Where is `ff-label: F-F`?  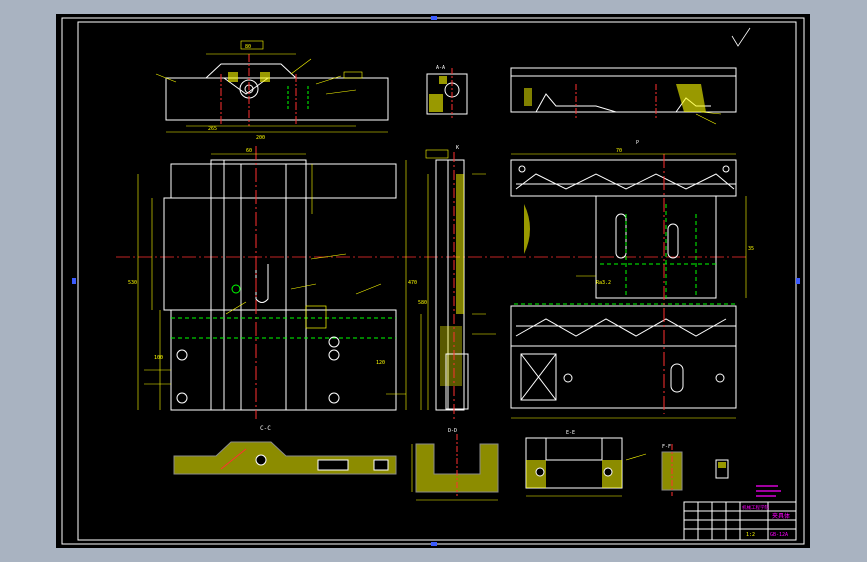
ff-label: F-F is located at coordinates (666, 447).